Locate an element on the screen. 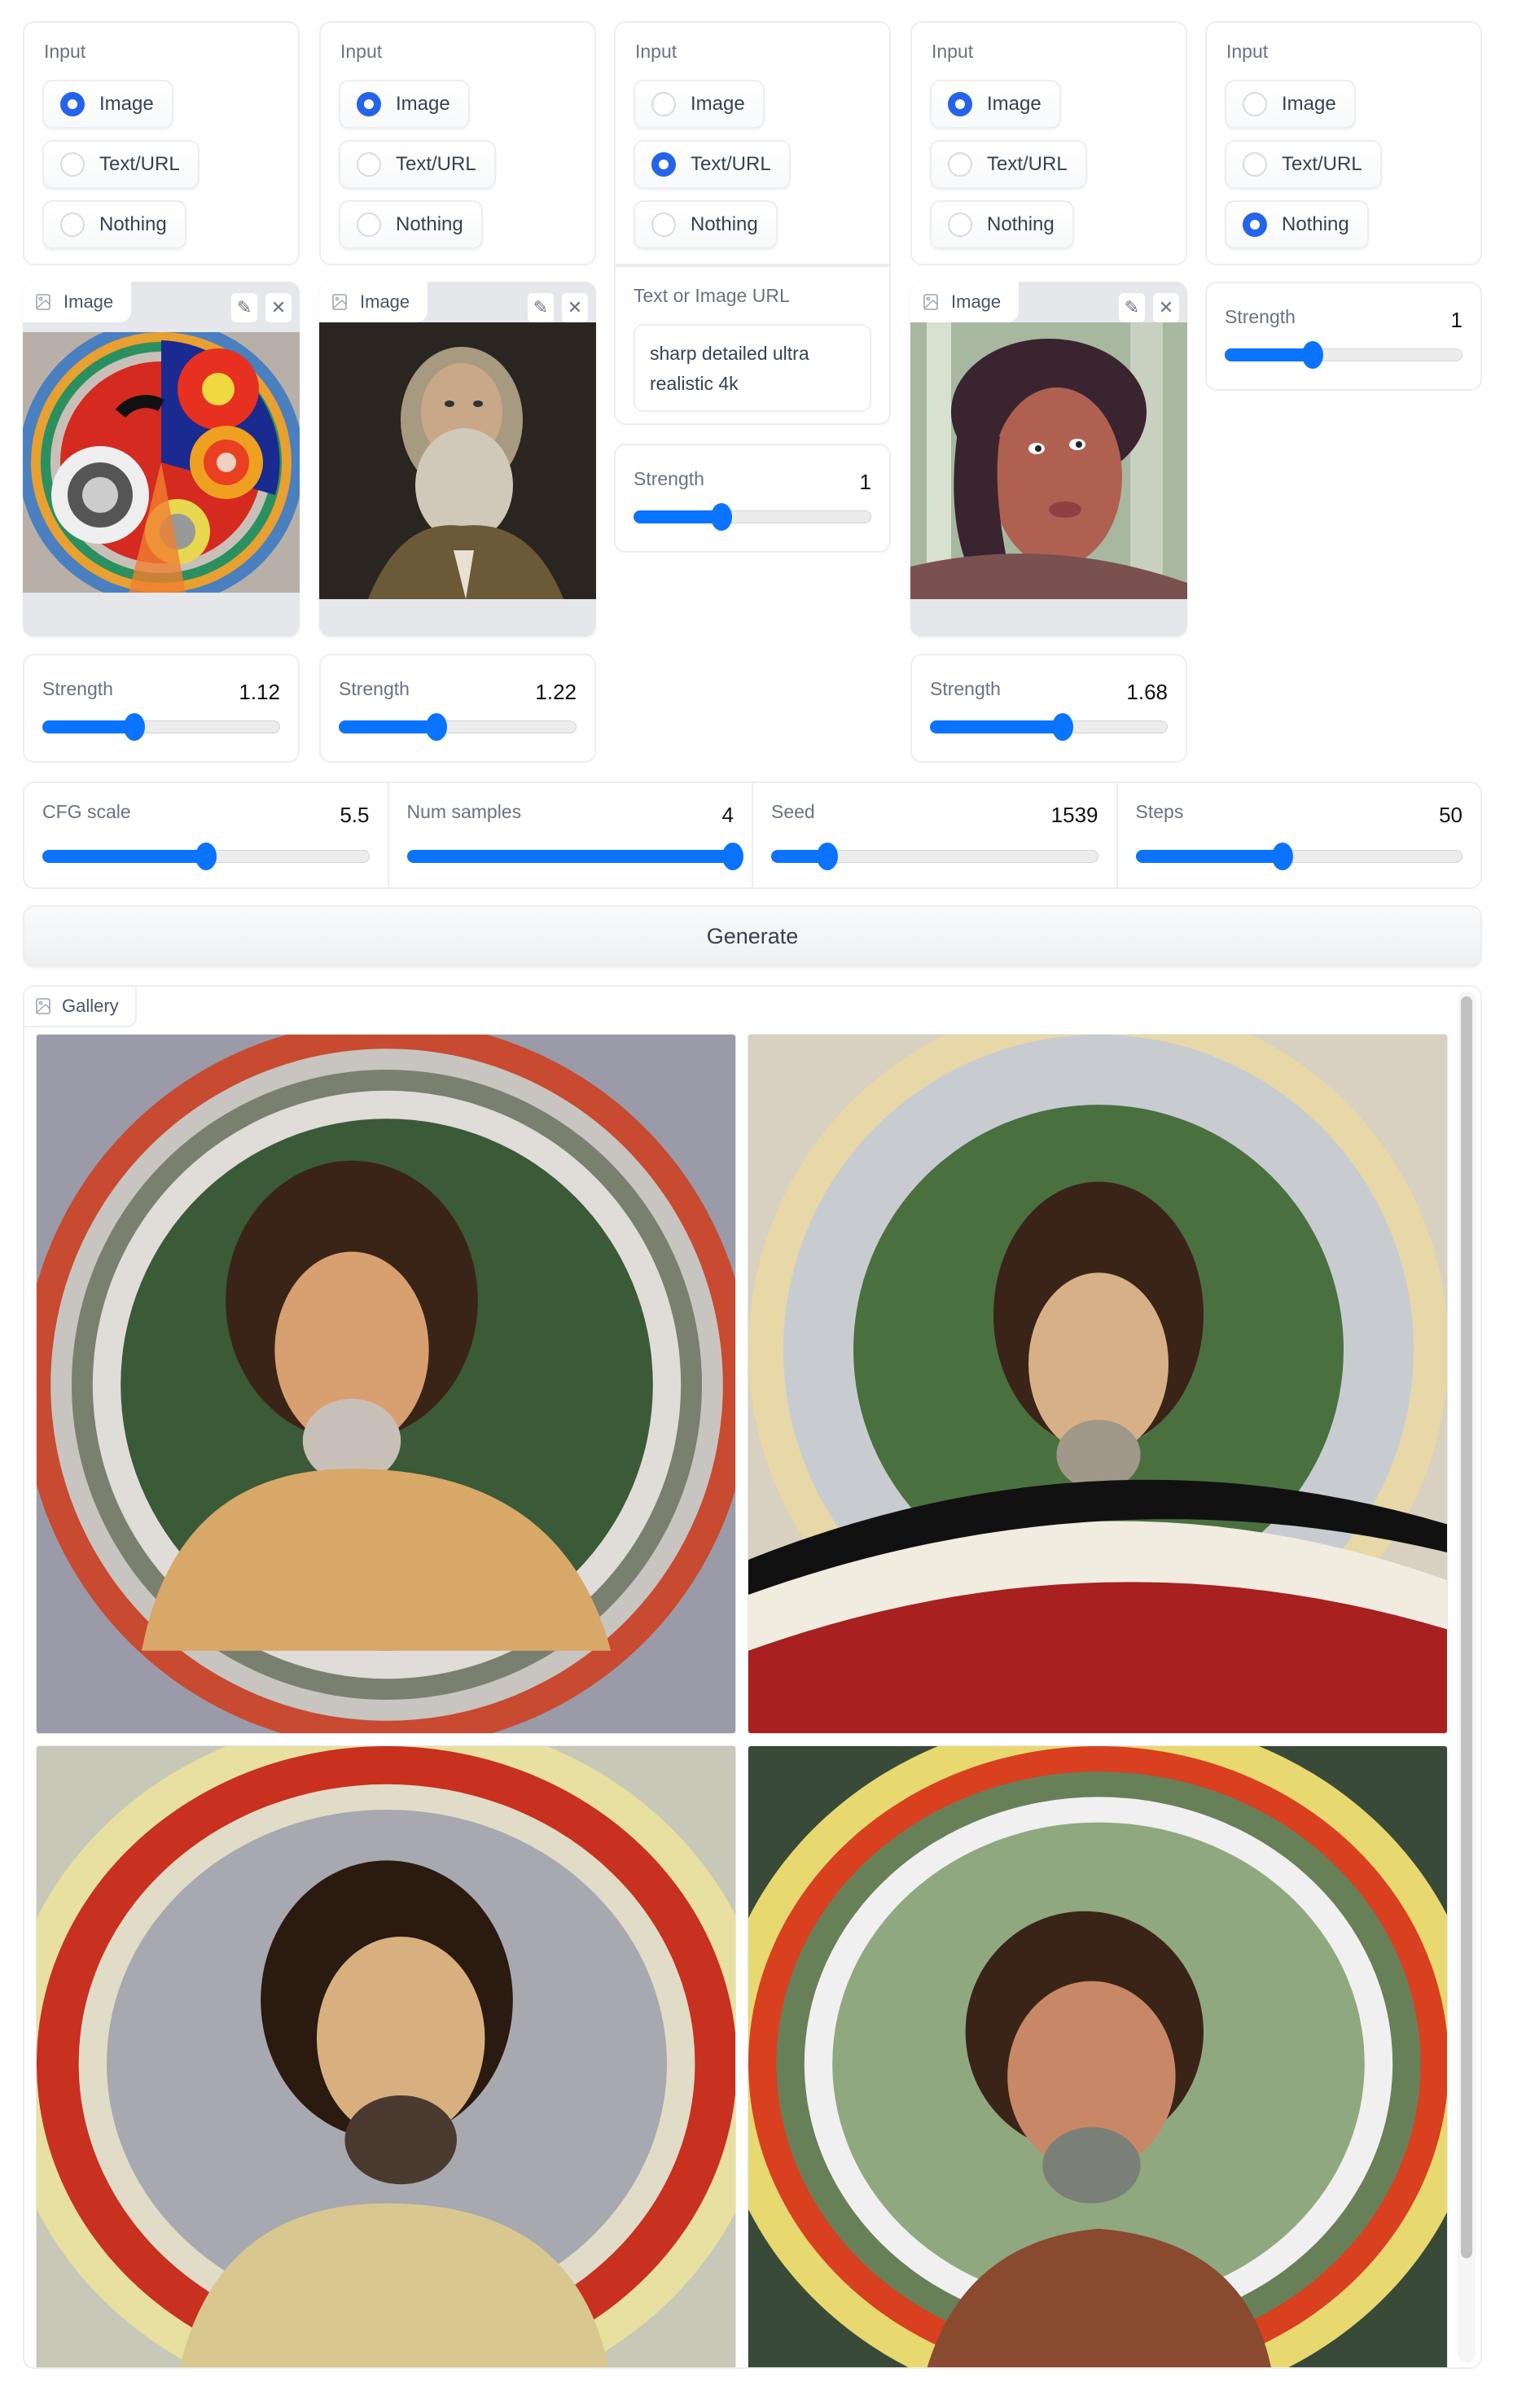 Image resolution: width=1526 pixels, height=2408 pixels. setting-value: 5.5 is located at coordinates (354, 815).